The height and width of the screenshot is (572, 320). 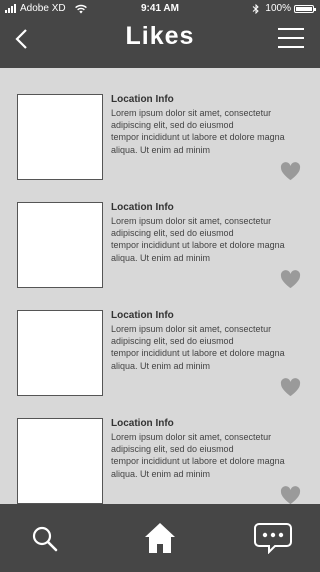 I want to click on status-right: 100%, so click(x=284, y=8).